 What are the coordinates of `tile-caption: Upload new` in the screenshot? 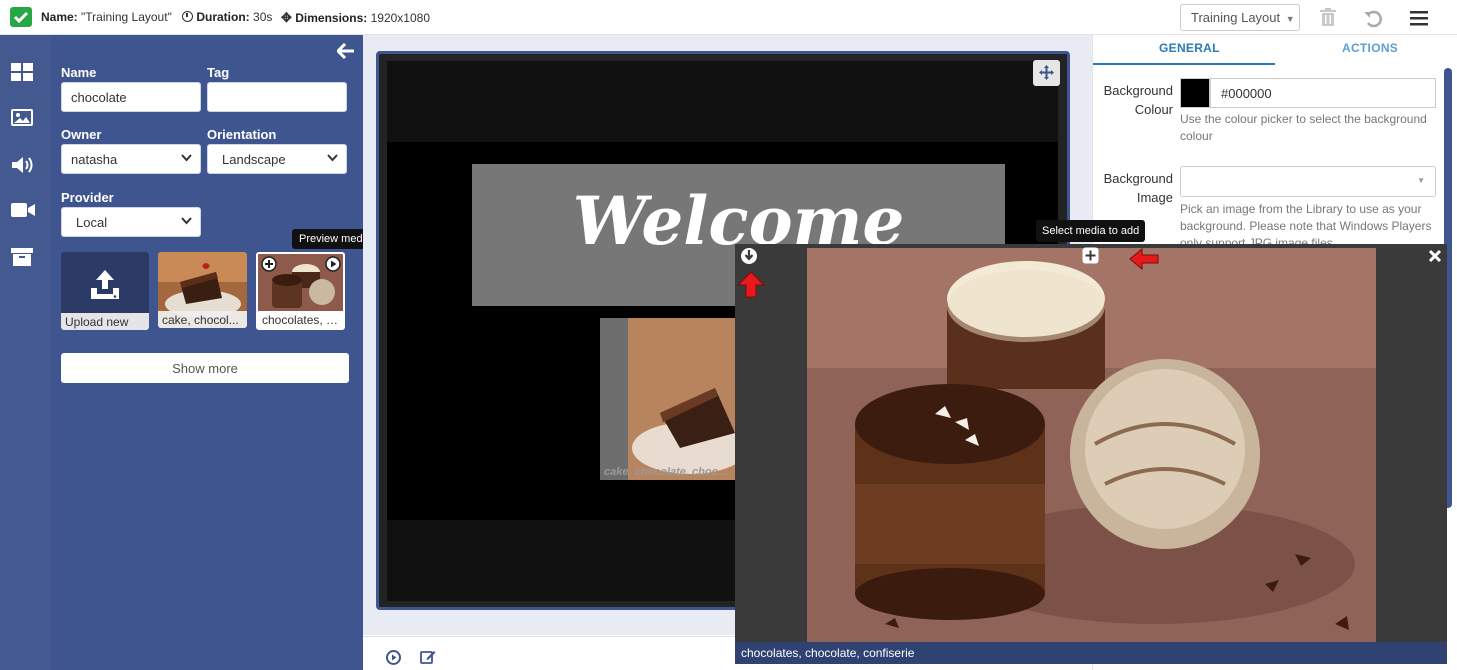 It's located at (105, 321).